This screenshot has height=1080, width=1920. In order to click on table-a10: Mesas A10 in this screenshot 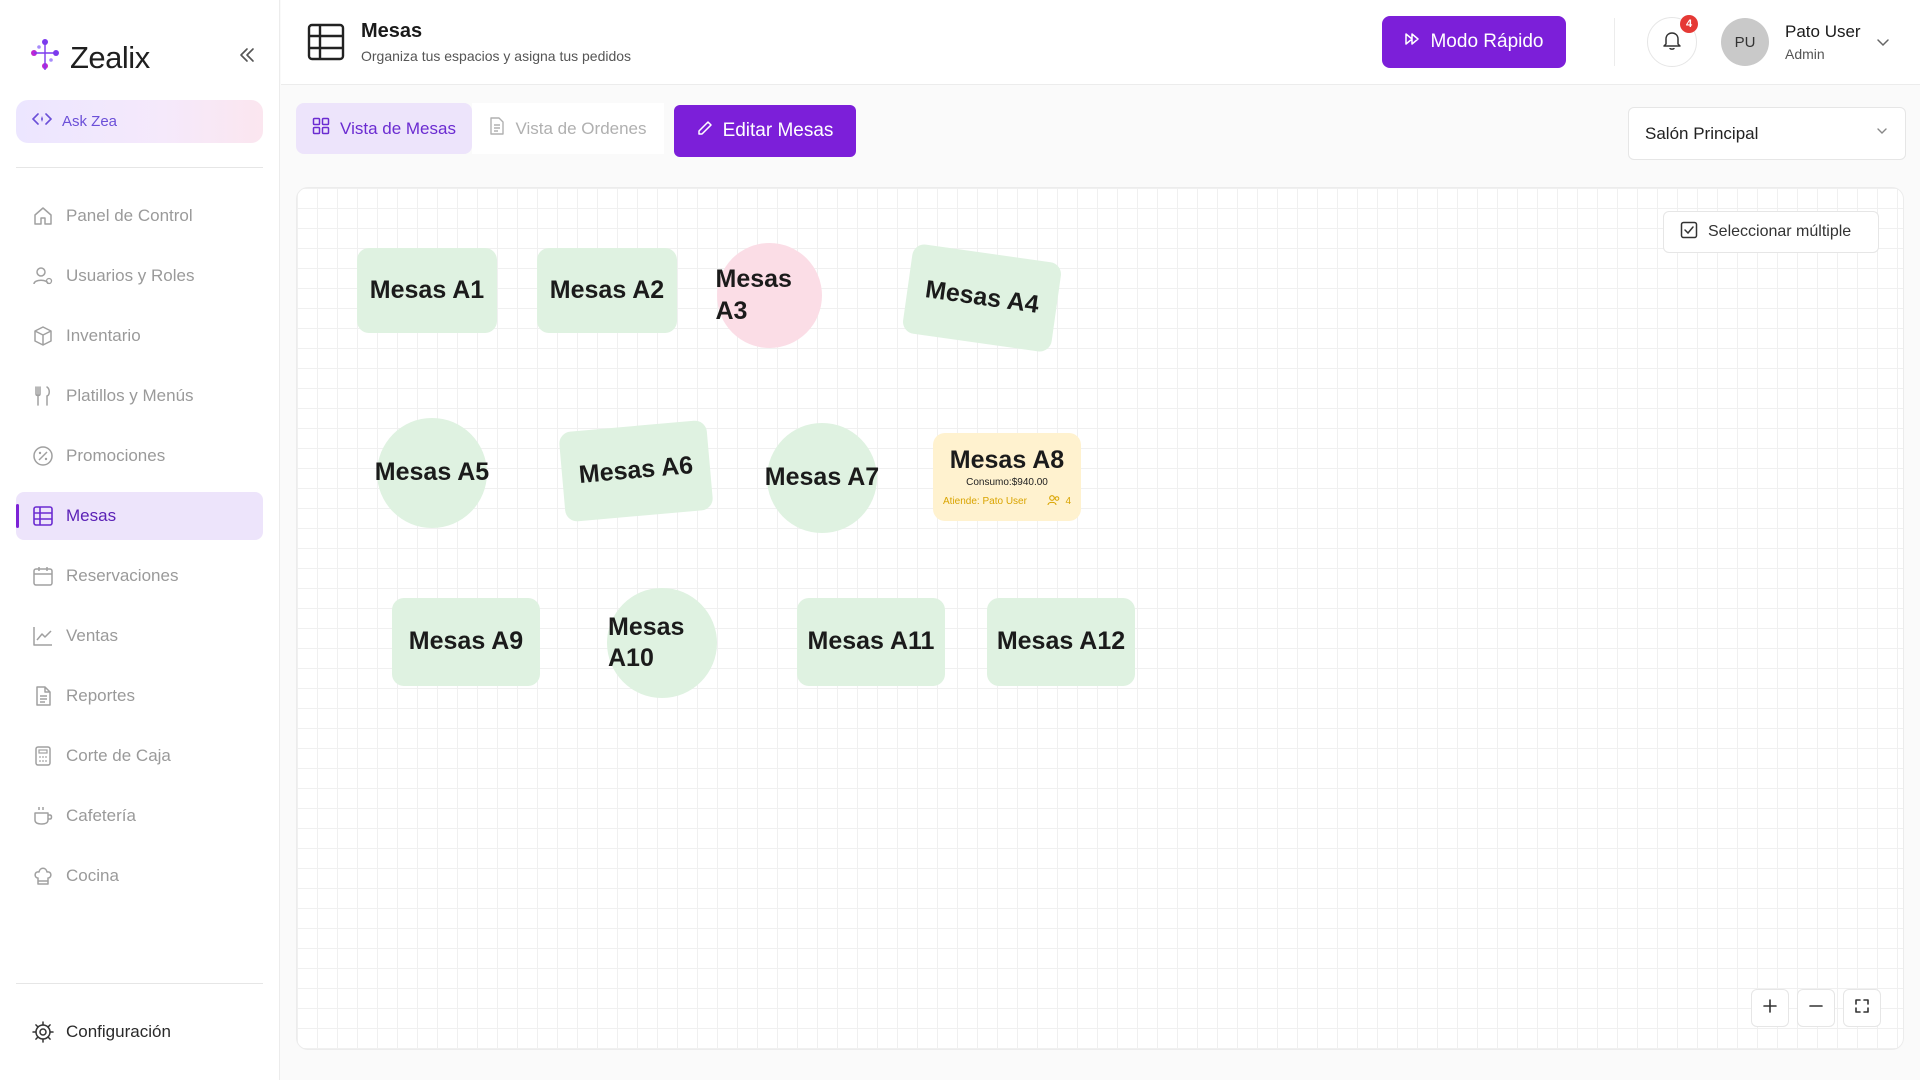, I will do `click(662, 643)`.